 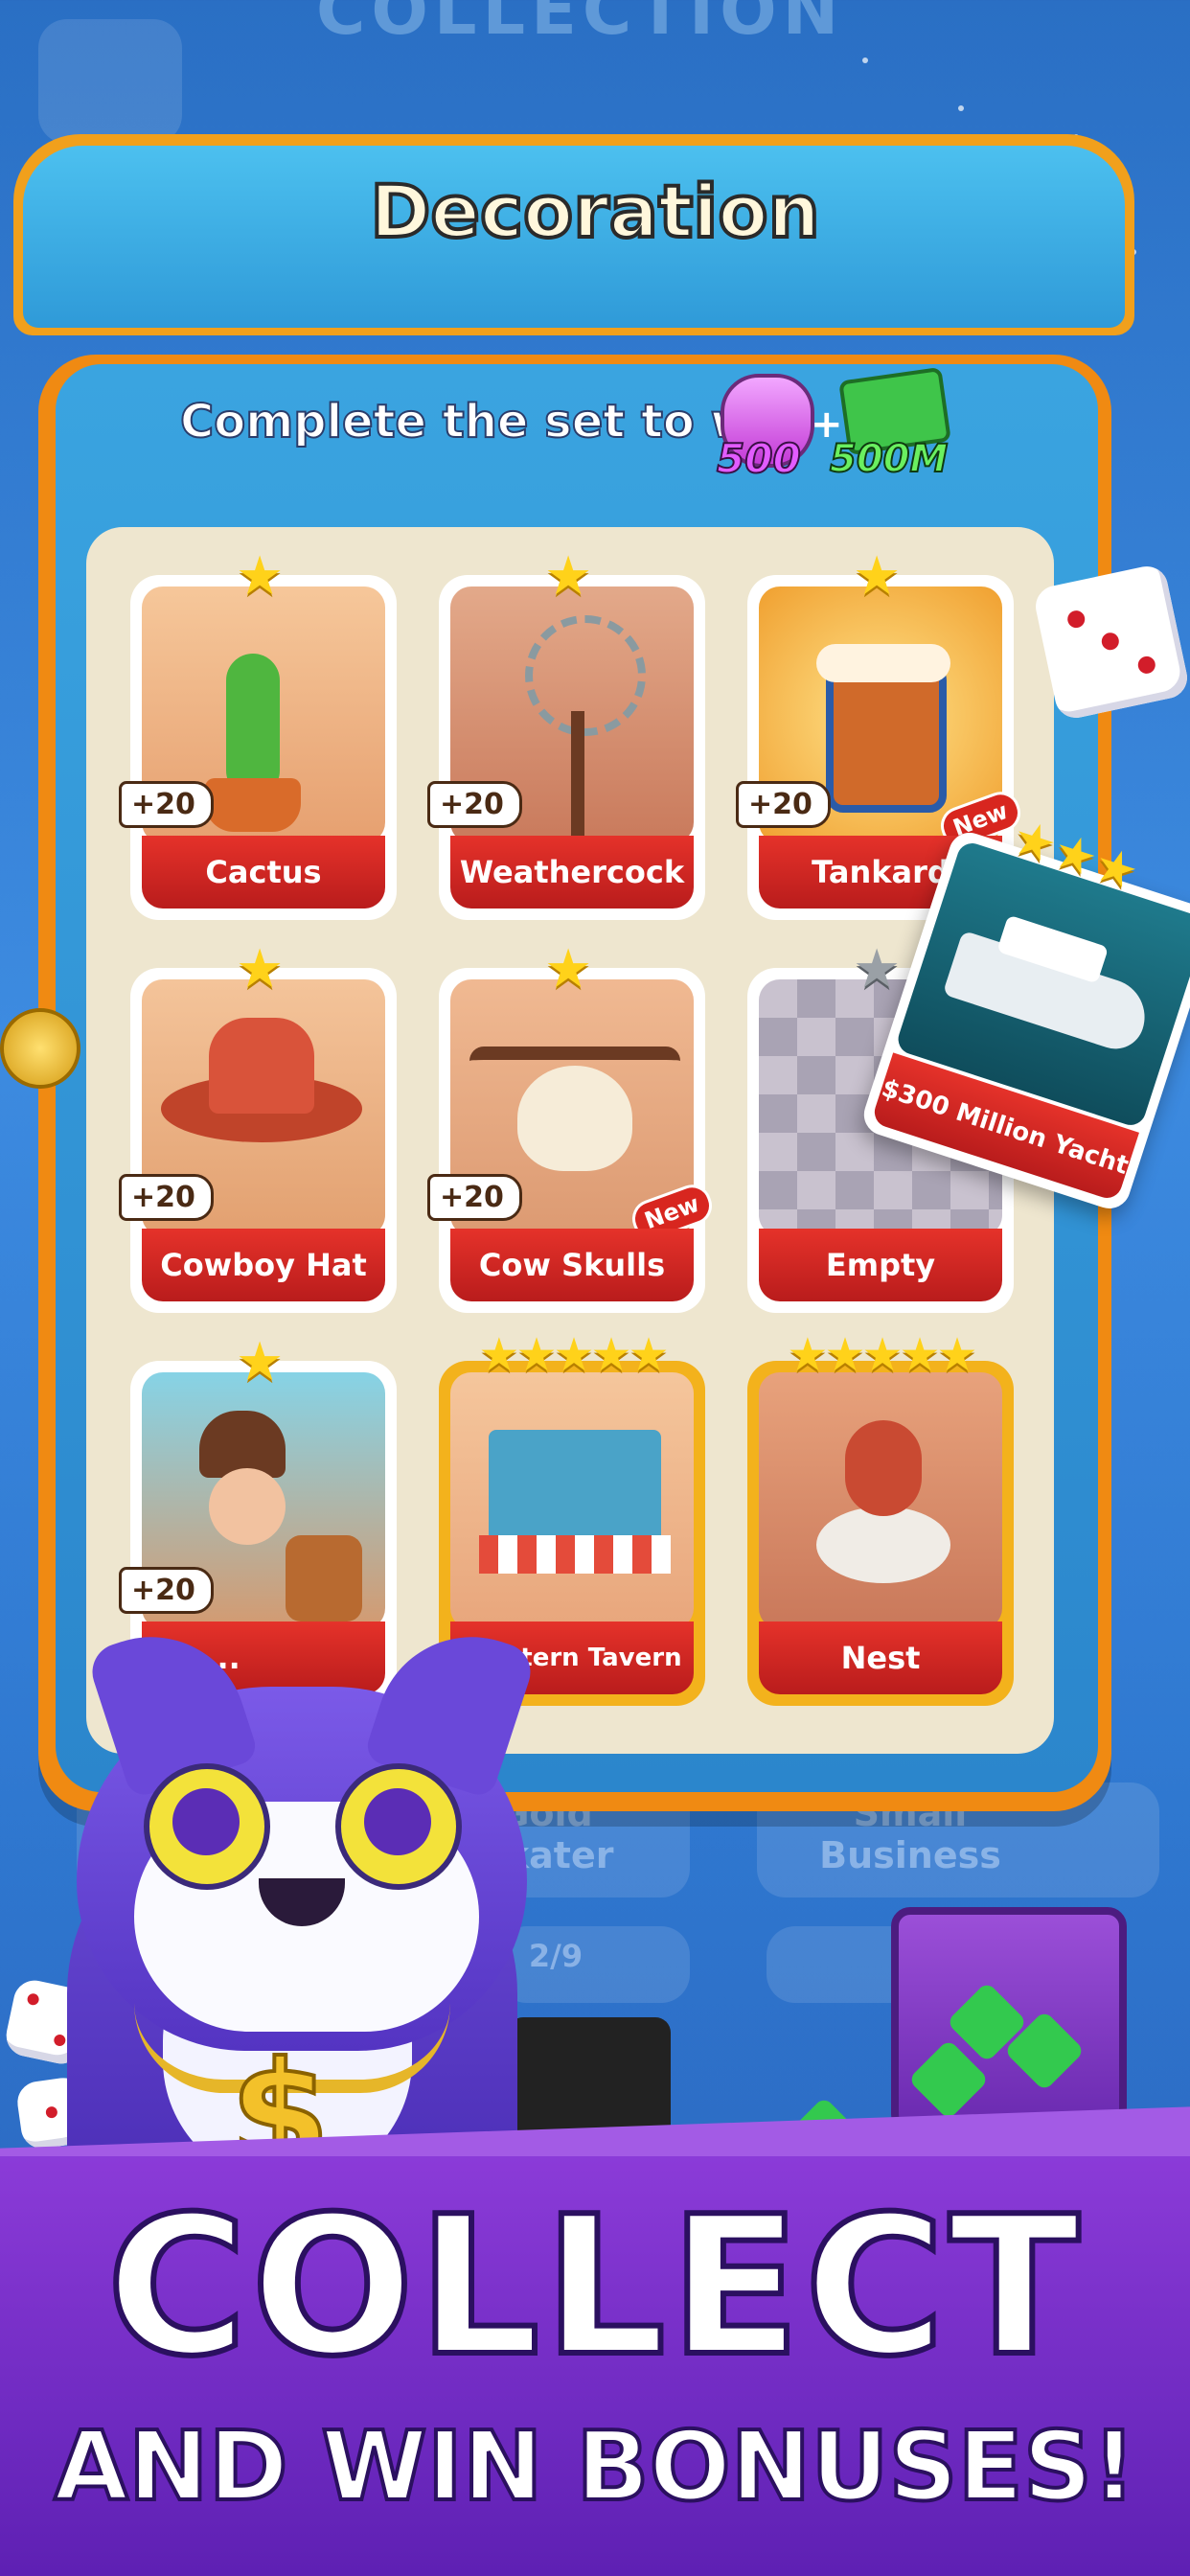 I want to click on promo-headline: COLLECT, so click(x=593, y=2287).